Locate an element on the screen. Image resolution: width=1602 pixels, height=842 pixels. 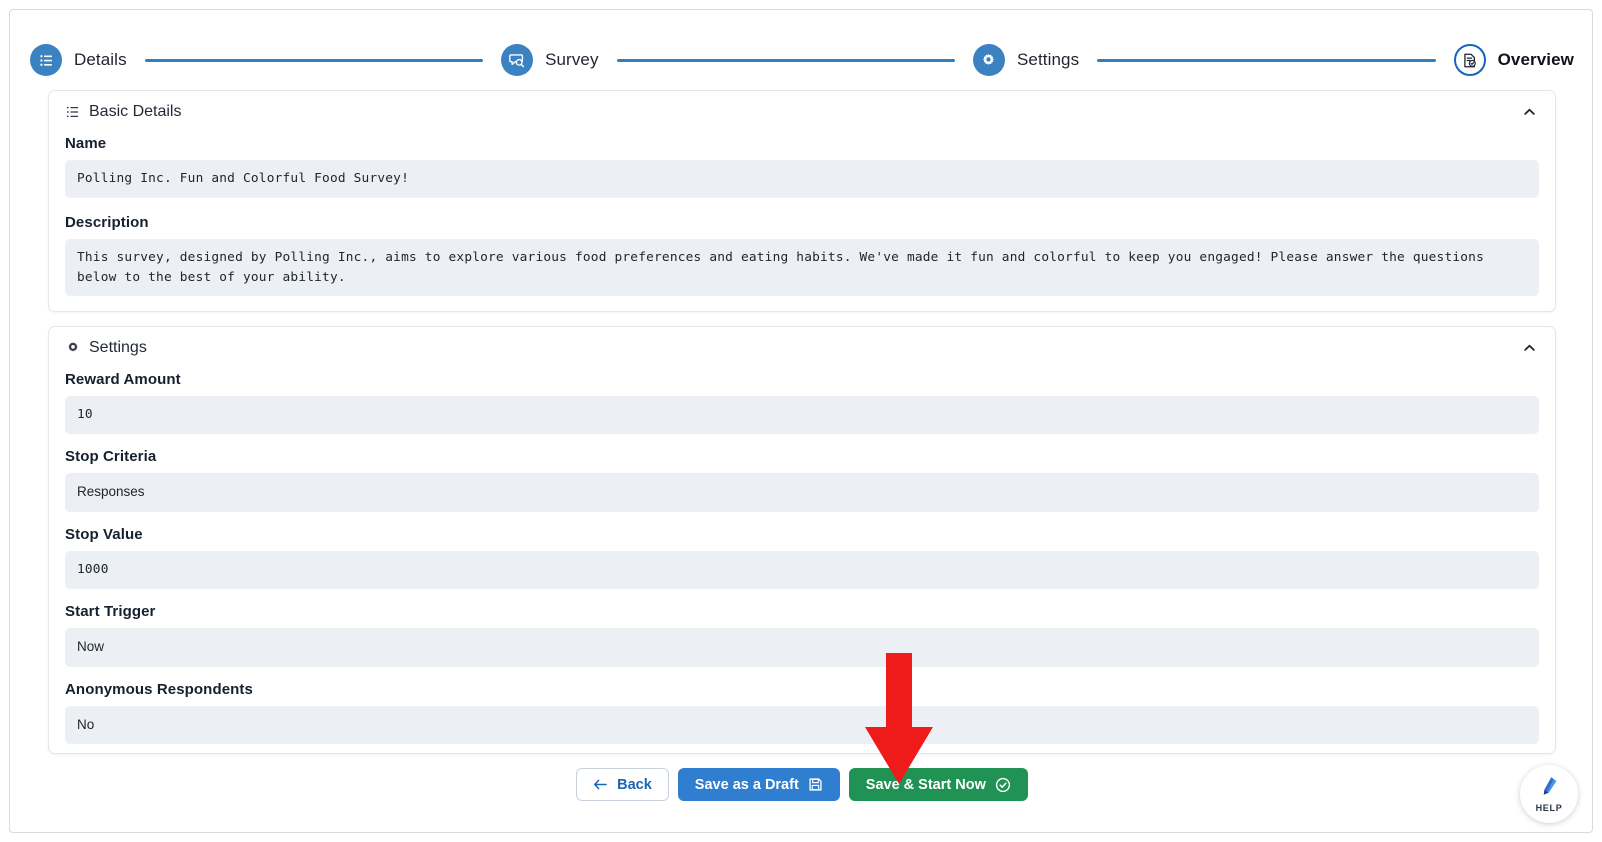
help-widget-button: HELP is located at coordinates (1549, 794).